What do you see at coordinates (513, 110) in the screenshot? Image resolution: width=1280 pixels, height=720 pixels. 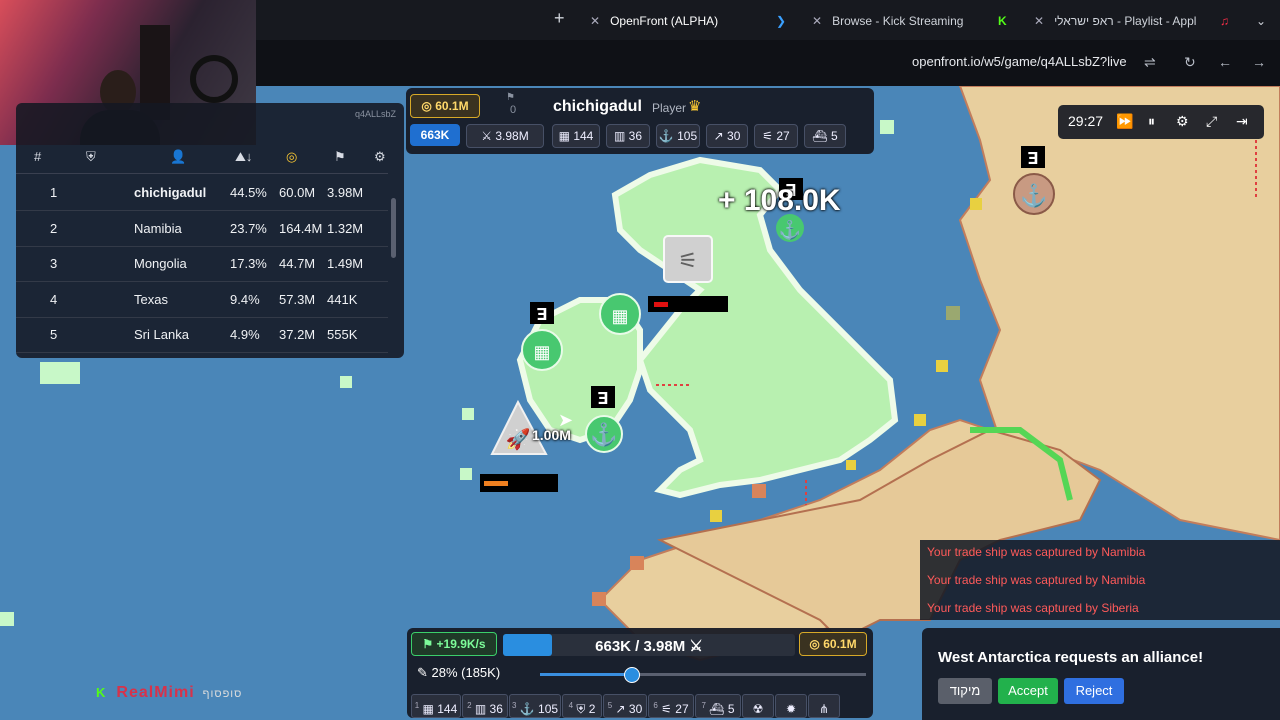 I see `attacking-troops: 0` at bounding box center [513, 110].